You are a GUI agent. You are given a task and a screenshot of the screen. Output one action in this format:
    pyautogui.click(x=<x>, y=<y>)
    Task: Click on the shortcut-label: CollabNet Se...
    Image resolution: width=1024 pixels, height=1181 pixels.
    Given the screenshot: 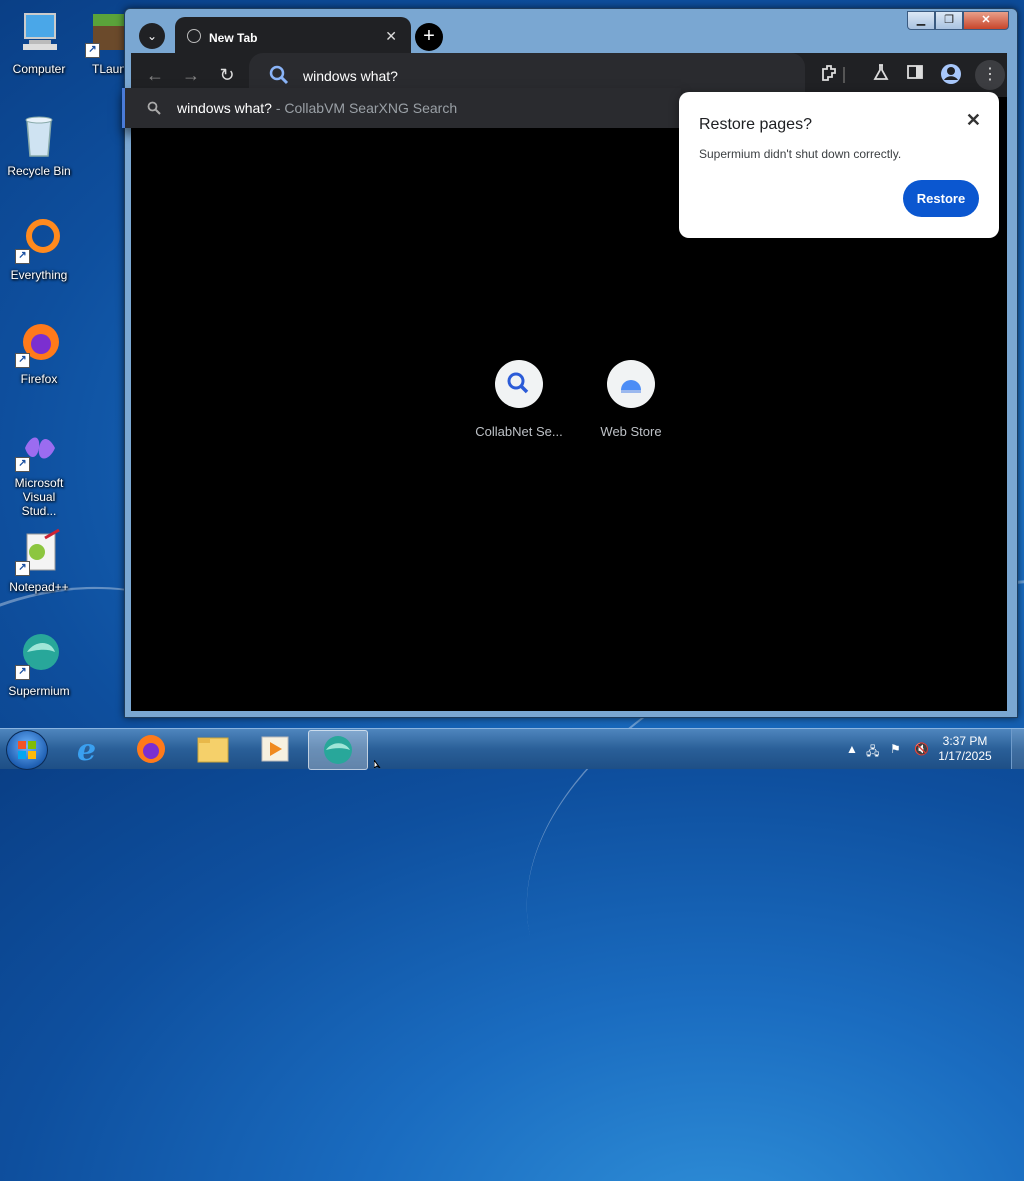 What is the action you would take?
    pyautogui.click(x=519, y=431)
    